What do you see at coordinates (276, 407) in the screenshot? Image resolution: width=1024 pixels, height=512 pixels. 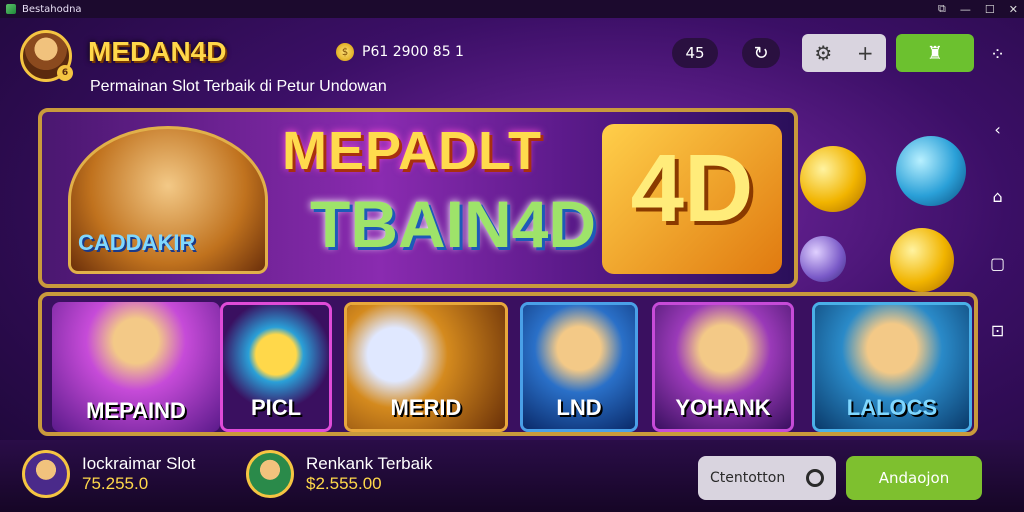 I see `game-card-label: PICL` at bounding box center [276, 407].